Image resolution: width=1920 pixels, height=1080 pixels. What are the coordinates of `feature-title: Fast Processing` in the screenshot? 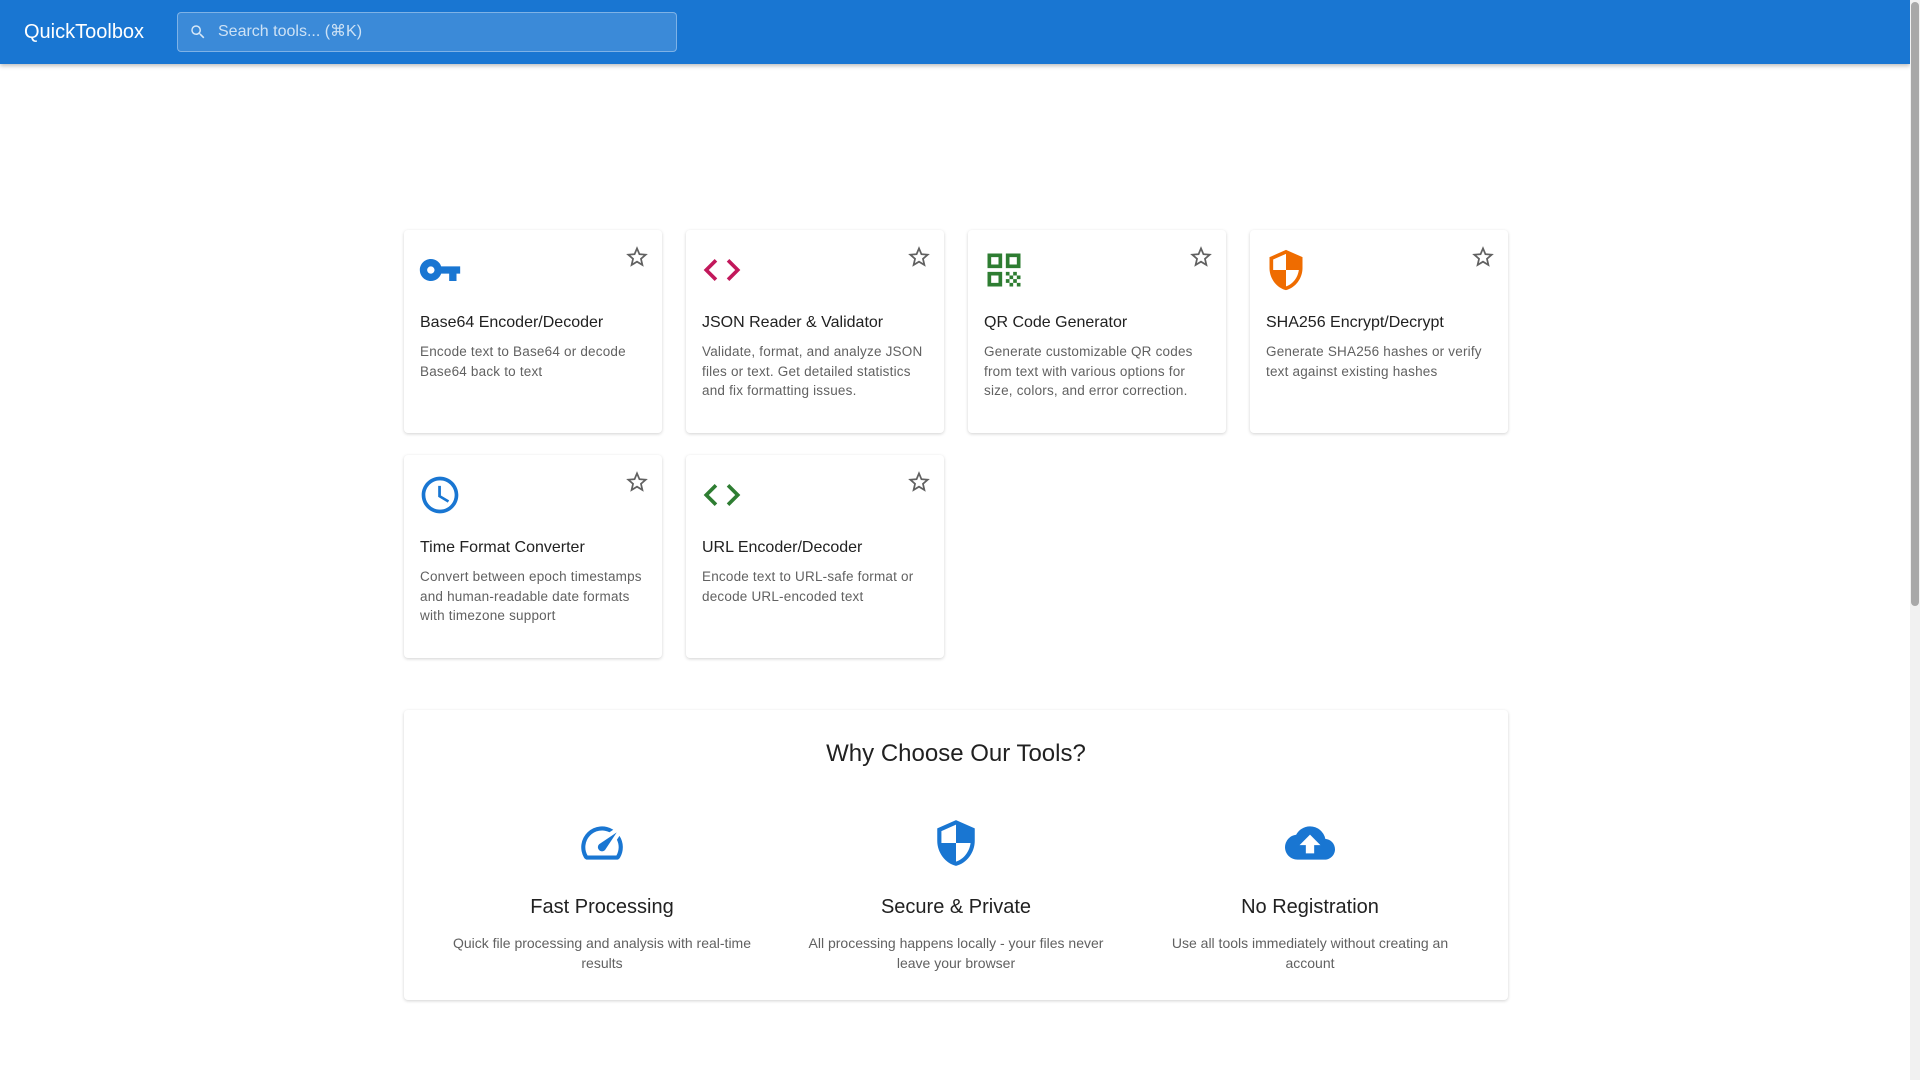 It's located at (602, 907).